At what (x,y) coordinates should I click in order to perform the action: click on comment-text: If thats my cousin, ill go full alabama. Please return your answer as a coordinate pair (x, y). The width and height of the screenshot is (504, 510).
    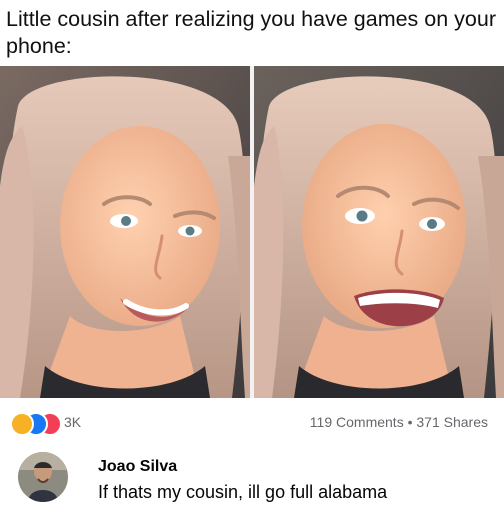
    Looking at the image, I should click on (243, 492).